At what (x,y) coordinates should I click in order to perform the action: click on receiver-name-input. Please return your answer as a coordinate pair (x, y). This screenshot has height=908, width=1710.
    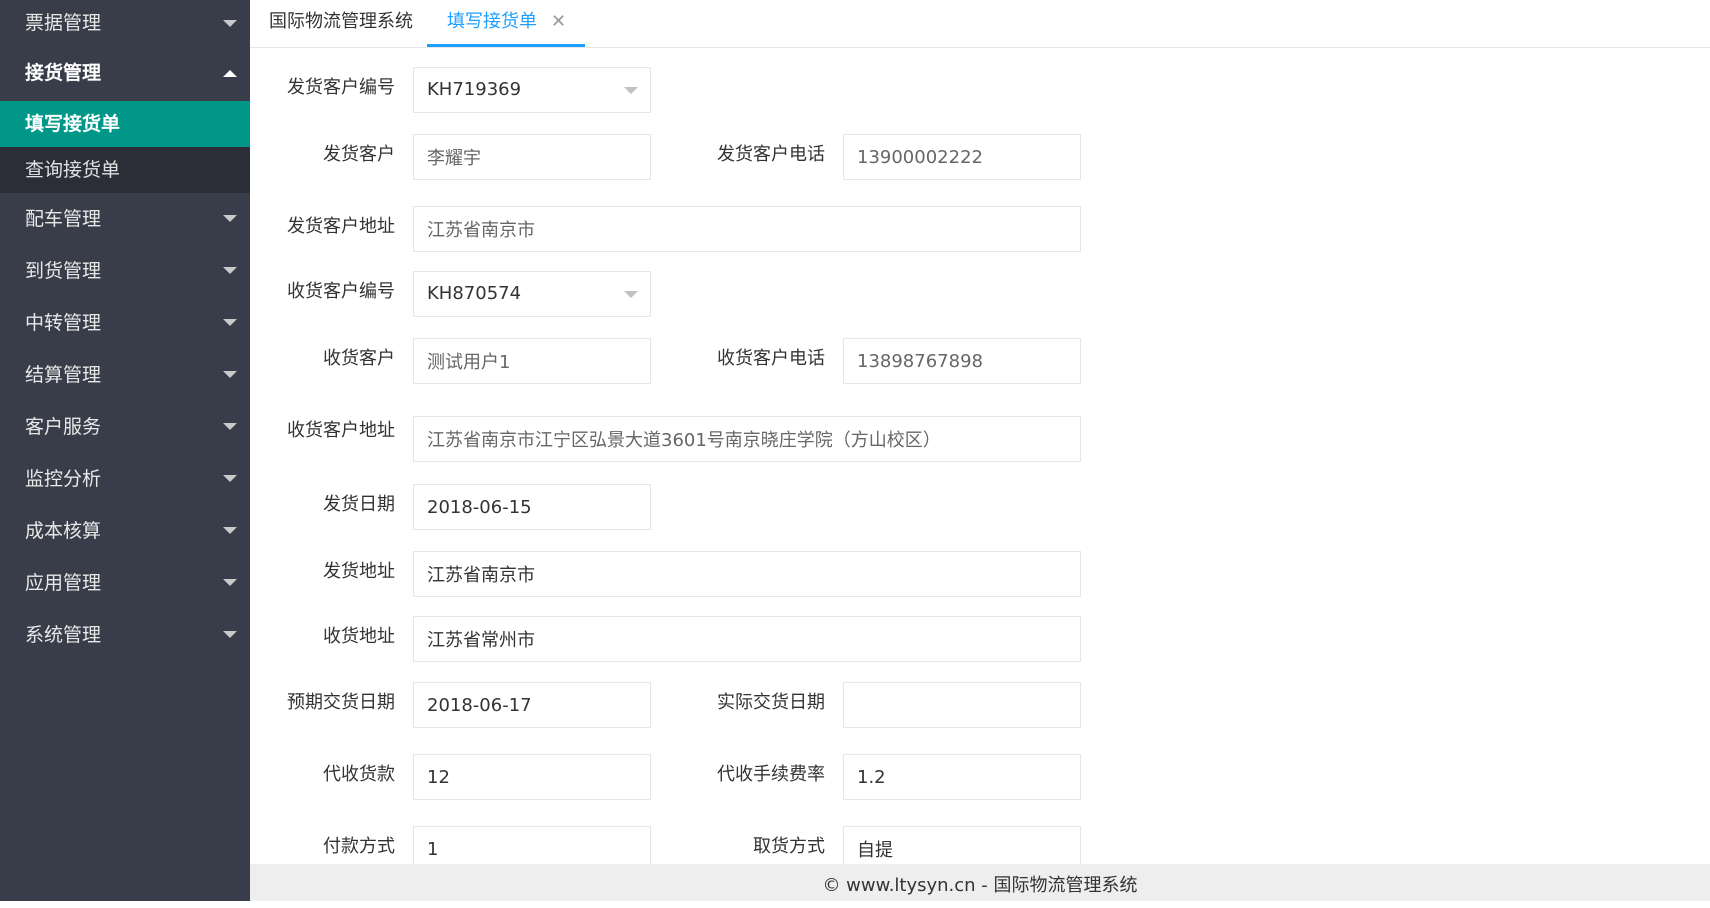
    Looking at the image, I should click on (532, 361).